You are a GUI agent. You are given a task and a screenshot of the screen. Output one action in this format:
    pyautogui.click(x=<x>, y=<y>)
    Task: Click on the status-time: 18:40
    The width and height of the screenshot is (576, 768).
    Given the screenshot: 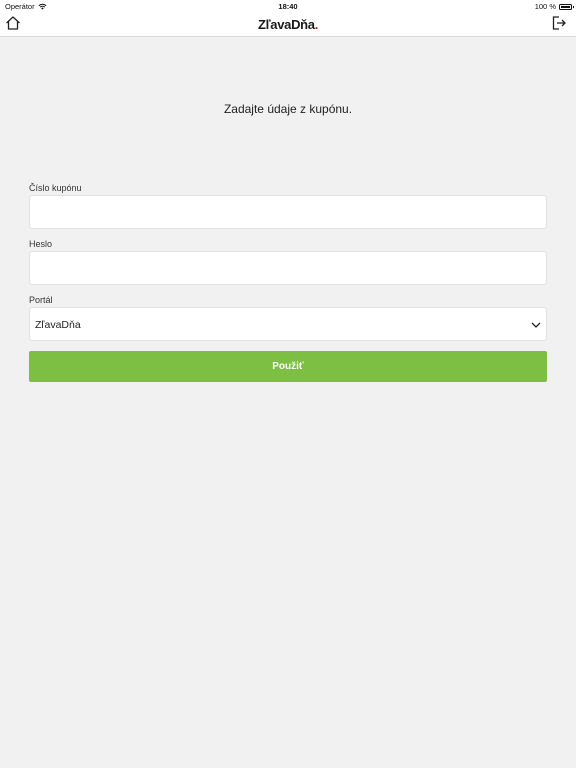 What is the action you would take?
    pyautogui.click(x=288, y=6)
    